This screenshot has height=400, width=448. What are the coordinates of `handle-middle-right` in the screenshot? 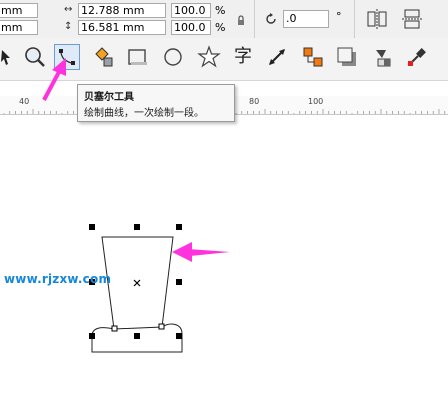 It's located at (179, 282).